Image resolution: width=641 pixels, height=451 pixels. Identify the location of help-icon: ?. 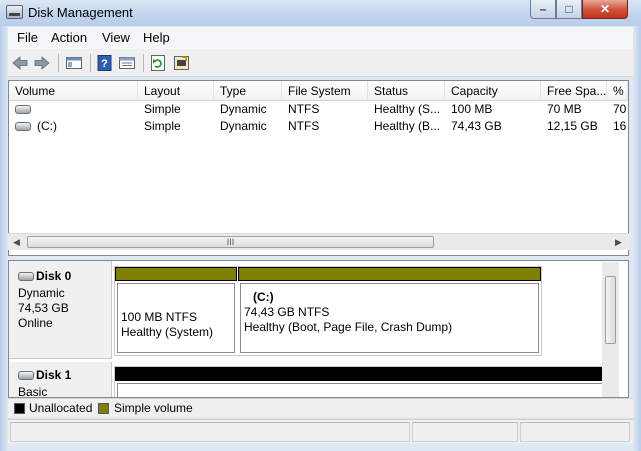
(105, 63).